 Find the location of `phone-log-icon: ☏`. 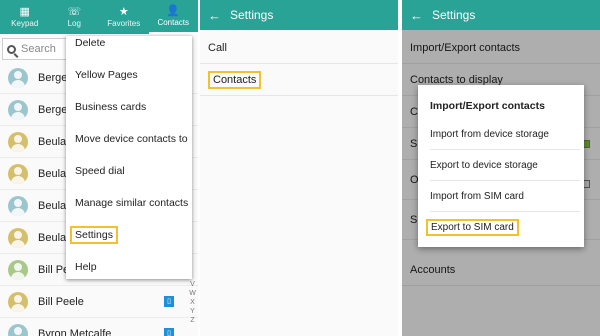

phone-log-icon: ☏ is located at coordinates (74, 11).